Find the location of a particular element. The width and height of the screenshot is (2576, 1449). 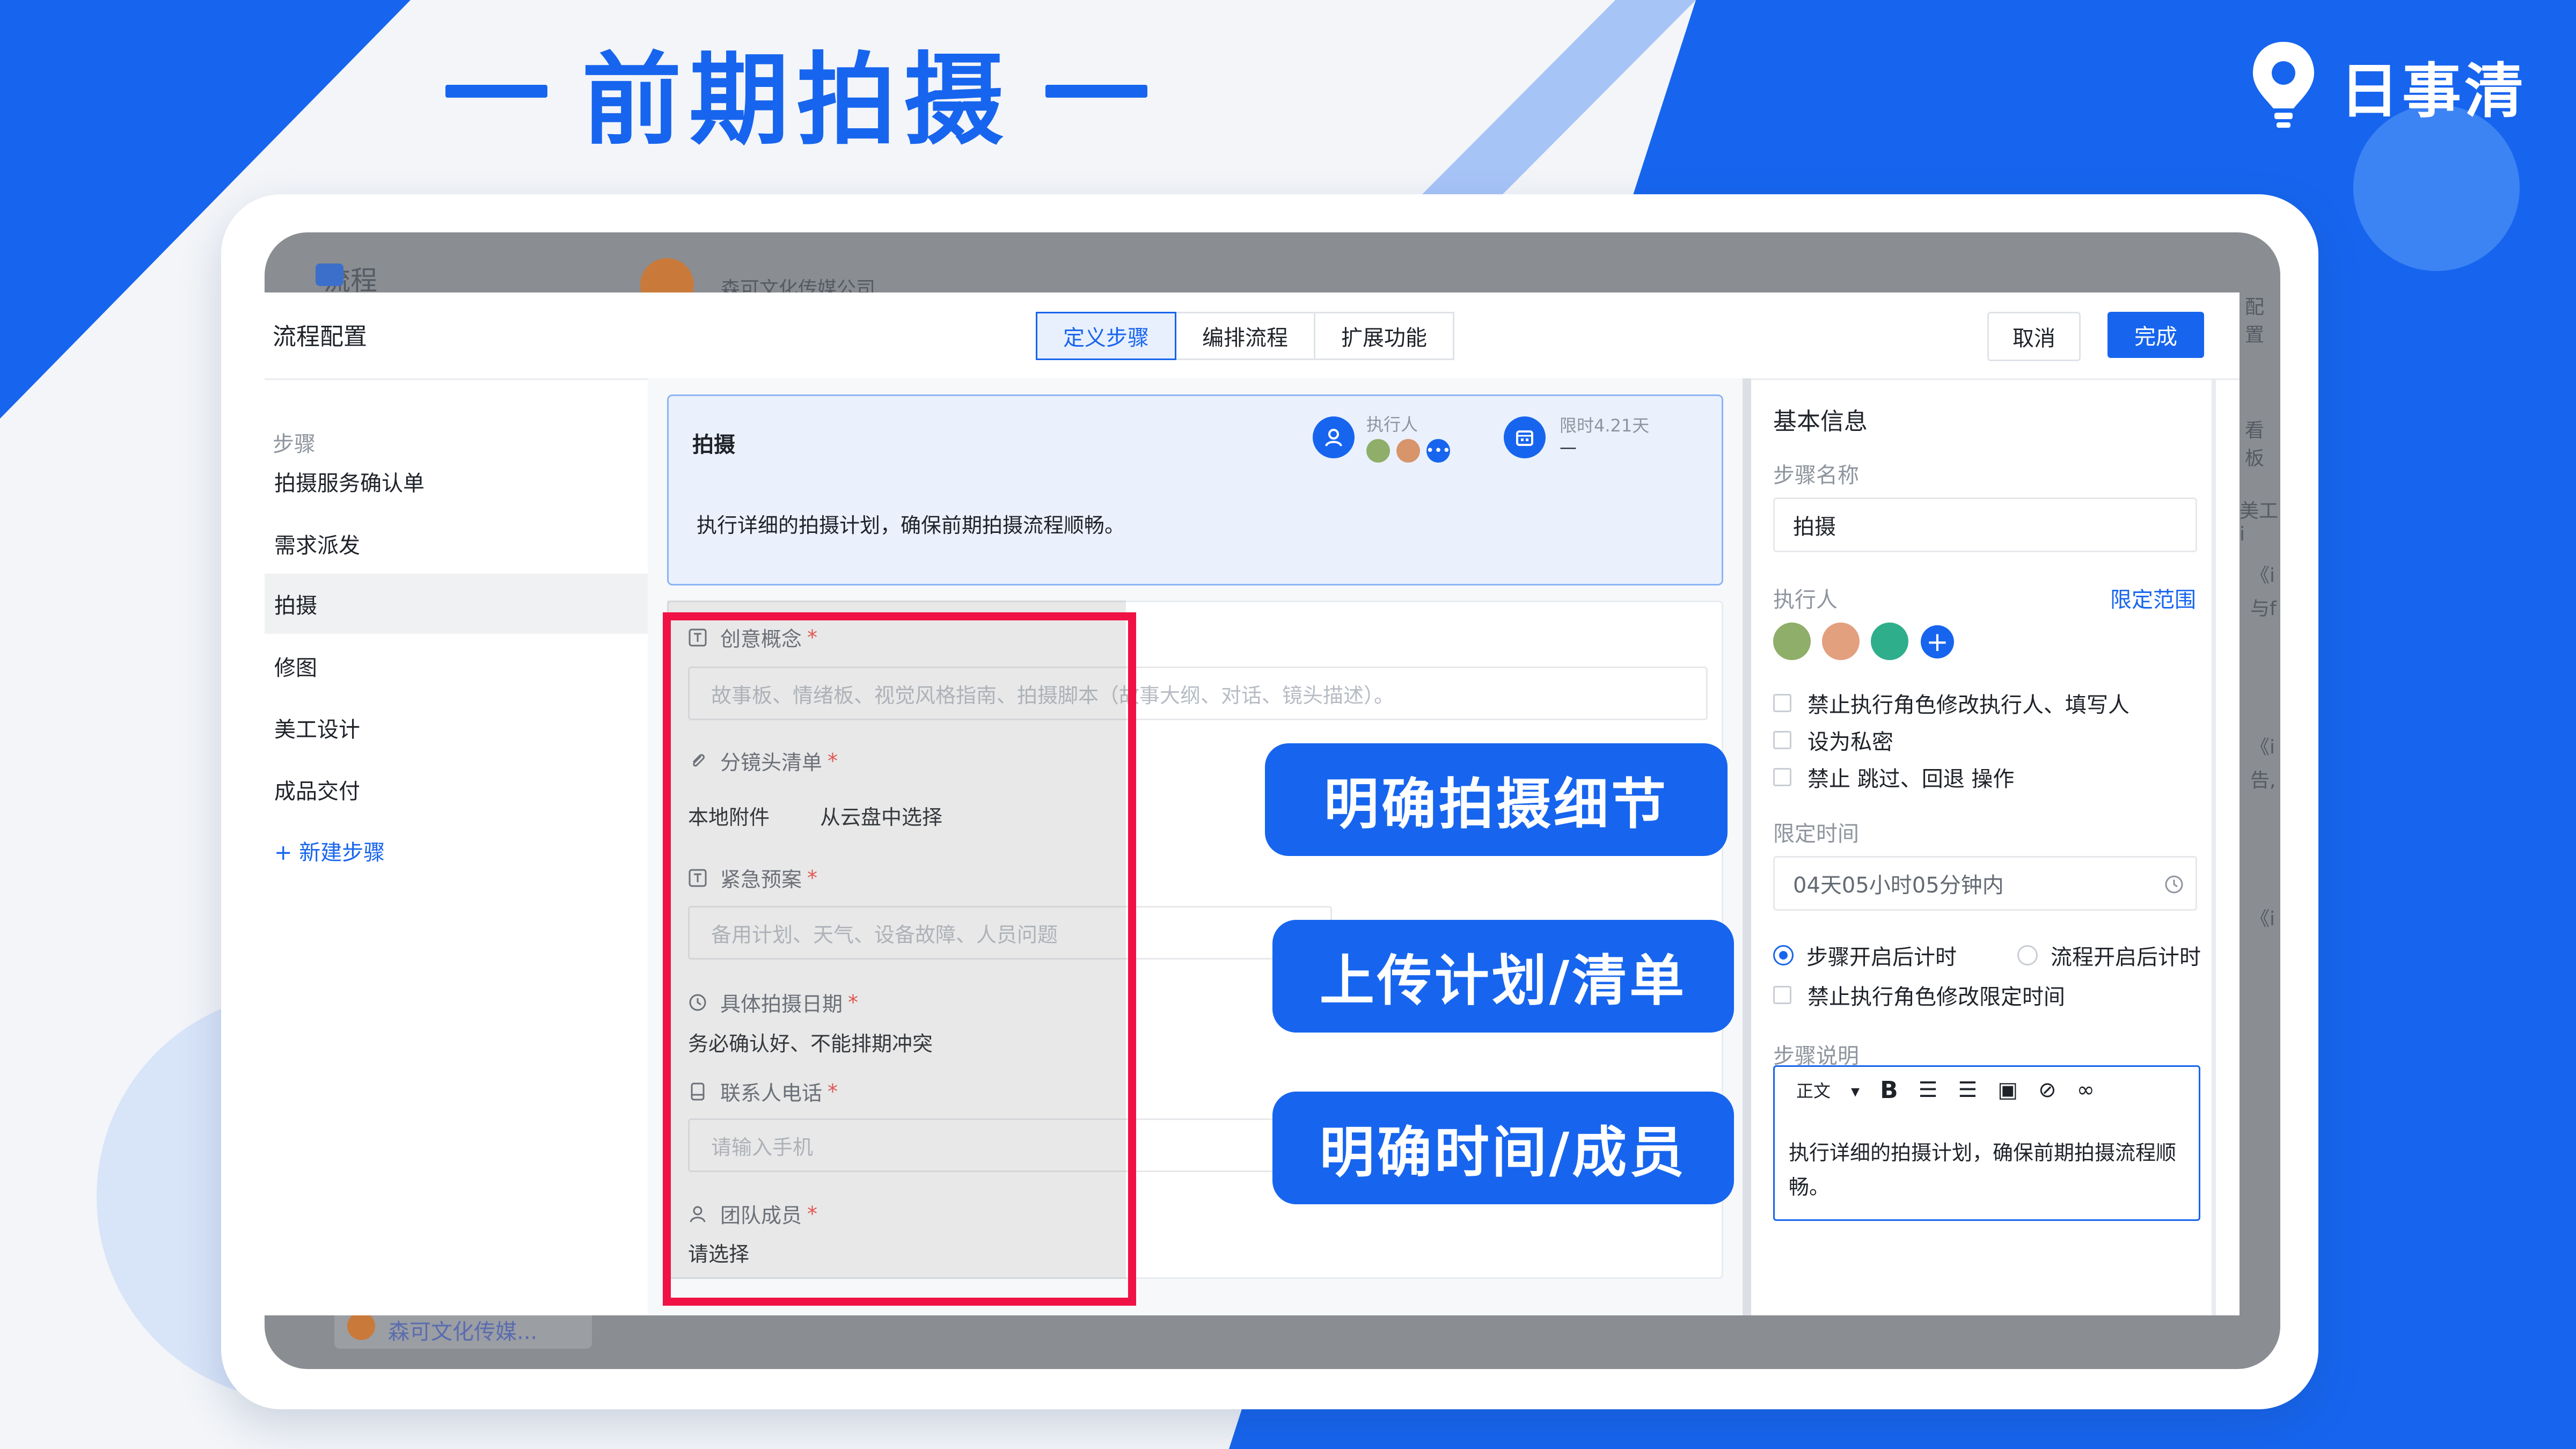

bg-peek-1: 看板 is located at coordinates (2255, 445).